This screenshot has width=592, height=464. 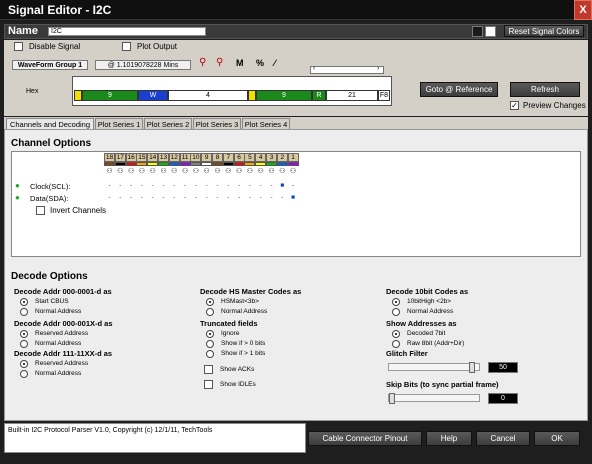 I want to click on show-acks-checkbox, so click(x=208, y=369).